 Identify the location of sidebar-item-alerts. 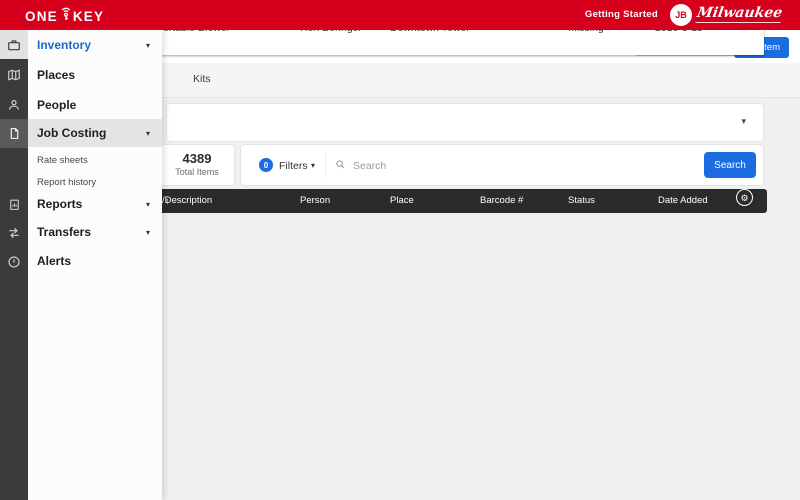
(14, 261).